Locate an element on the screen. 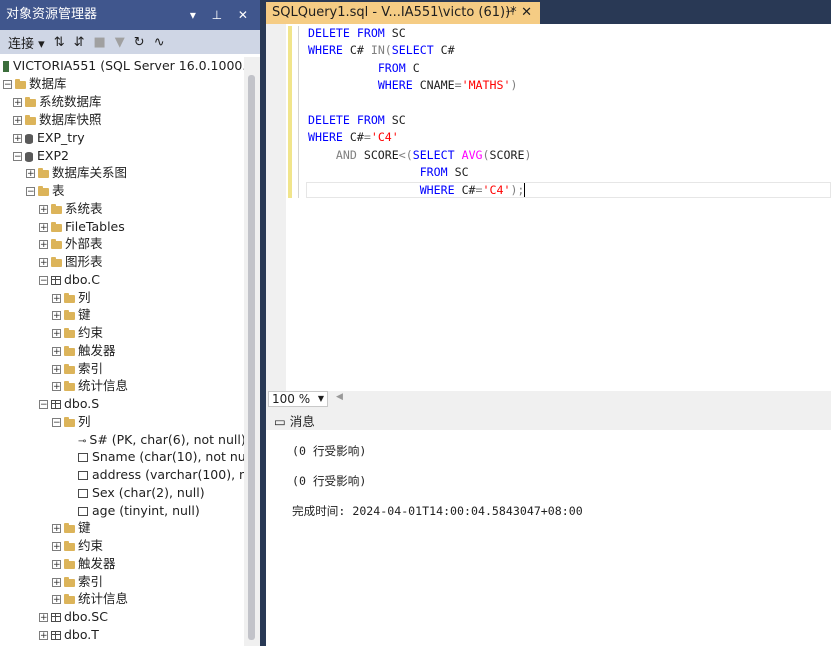  object-explorer-scrollbar is located at coordinates (252, 351).